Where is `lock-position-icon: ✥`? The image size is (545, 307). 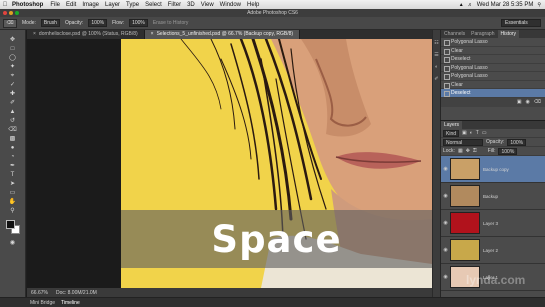 lock-position-icon: ✥ is located at coordinates (468, 151).